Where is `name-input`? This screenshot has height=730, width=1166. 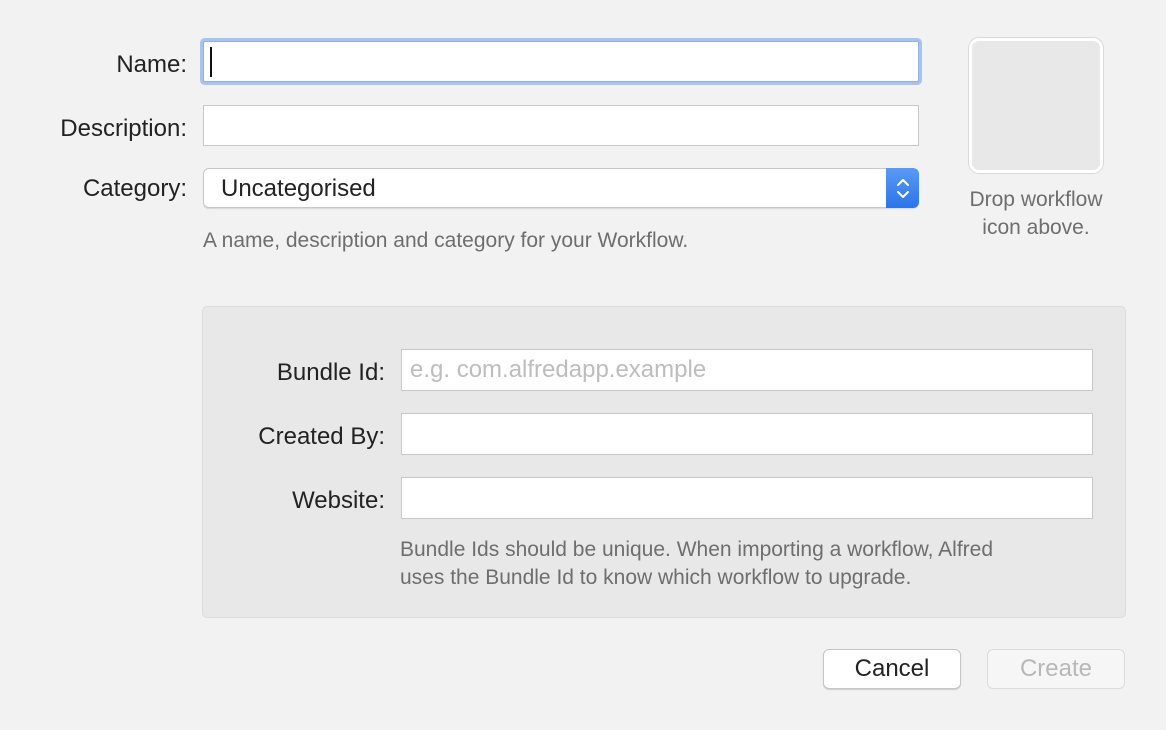 name-input is located at coordinates (561, 61).